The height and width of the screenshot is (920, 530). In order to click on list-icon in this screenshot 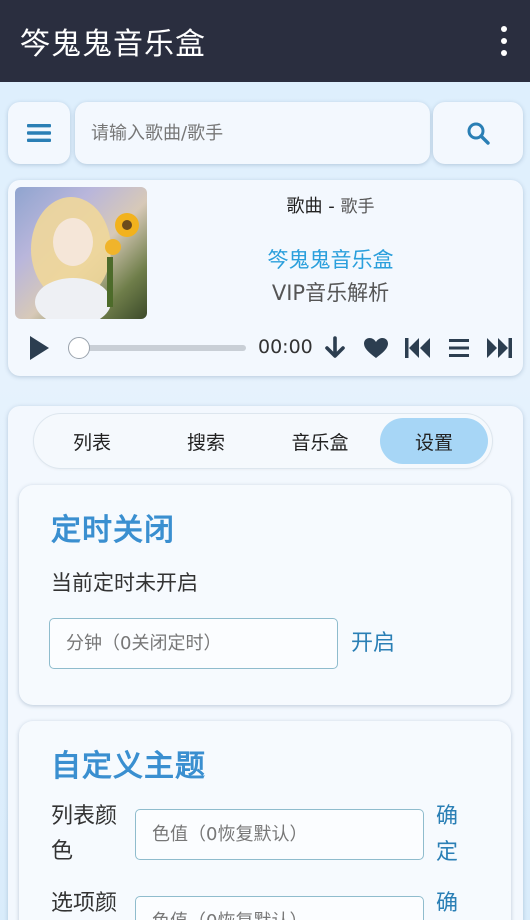, I will do `click(459, 348)`.